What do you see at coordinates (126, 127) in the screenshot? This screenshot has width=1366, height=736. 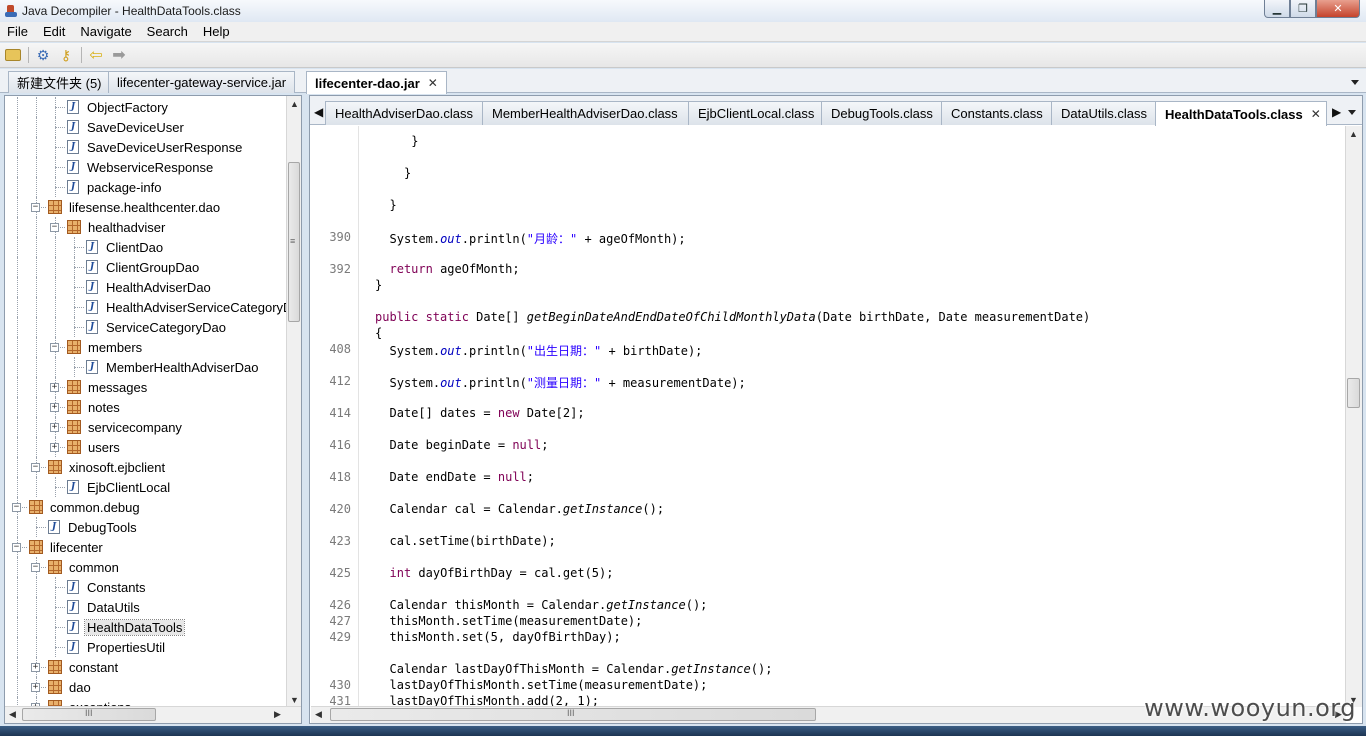 I see `tree-class-node: J SaveDeviceUser` at bounding box center [126, 127].